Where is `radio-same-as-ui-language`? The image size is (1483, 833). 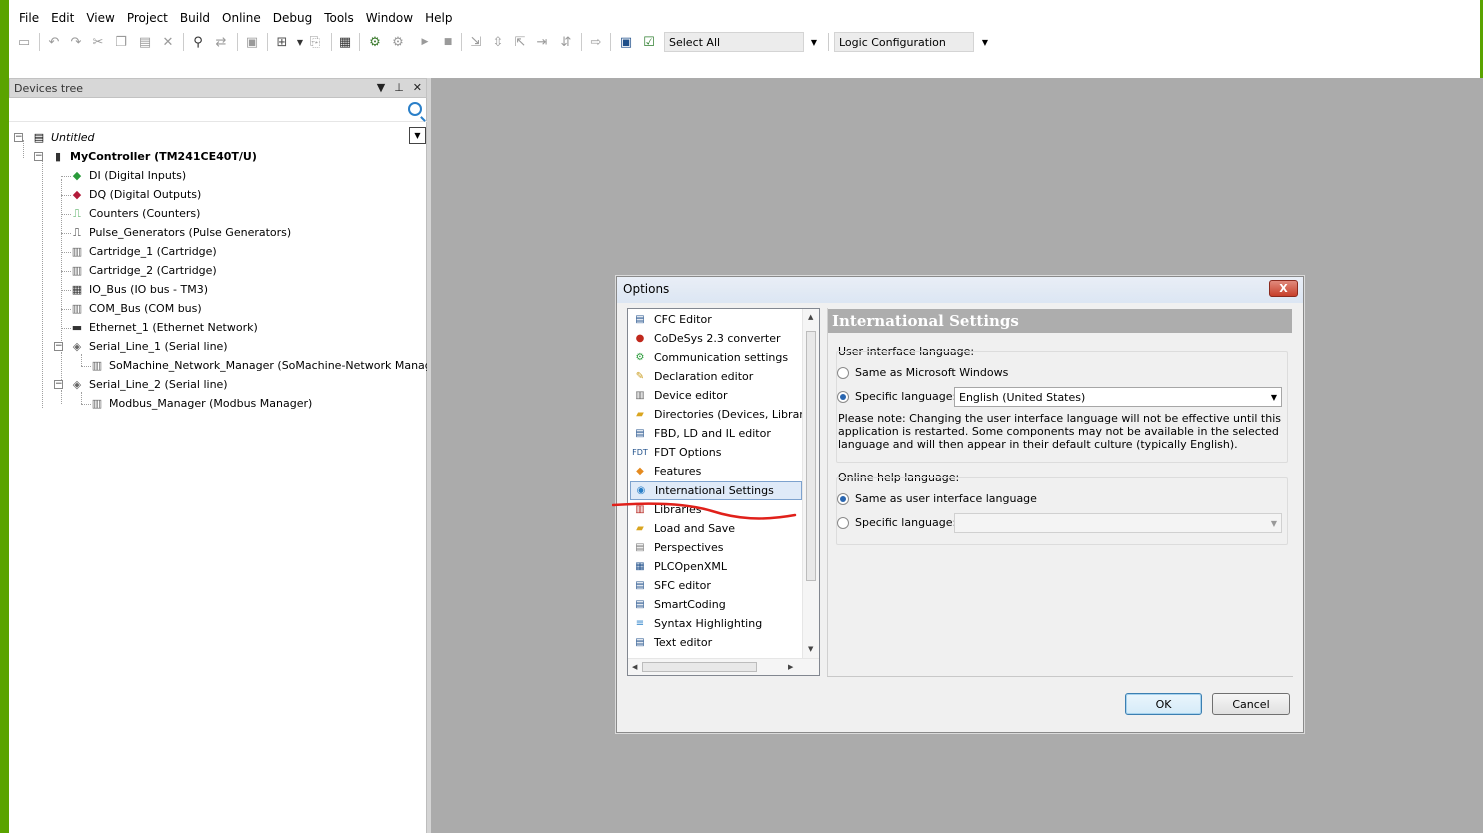
radio-same-as-ui-language is located at coordinates (843, 498).